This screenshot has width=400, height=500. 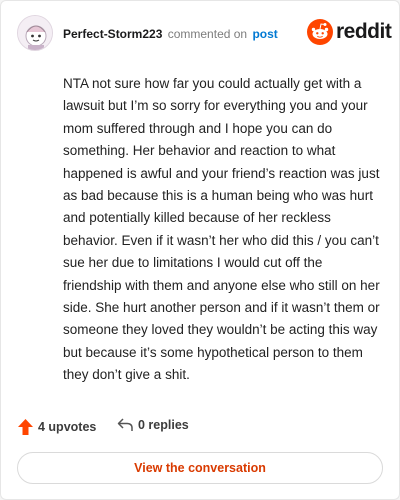 I want to click on comment-meta: Perfect-Storm223 commented on post, so click(x=170, y=34).